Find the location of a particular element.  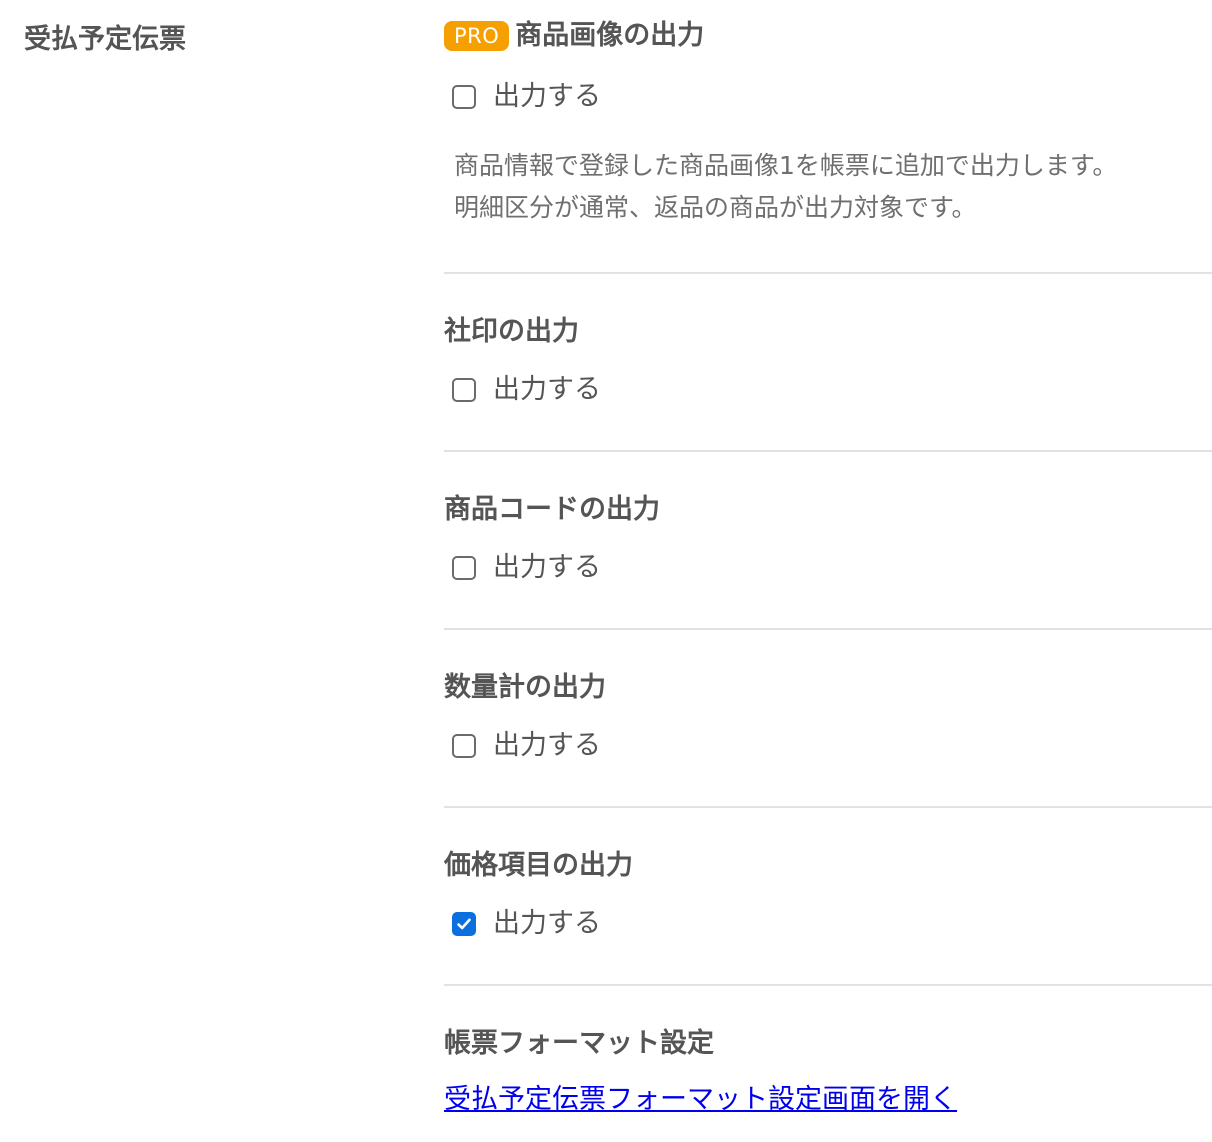

price-items-checkbox-row: 出力する is located at coordinates (526, 924).